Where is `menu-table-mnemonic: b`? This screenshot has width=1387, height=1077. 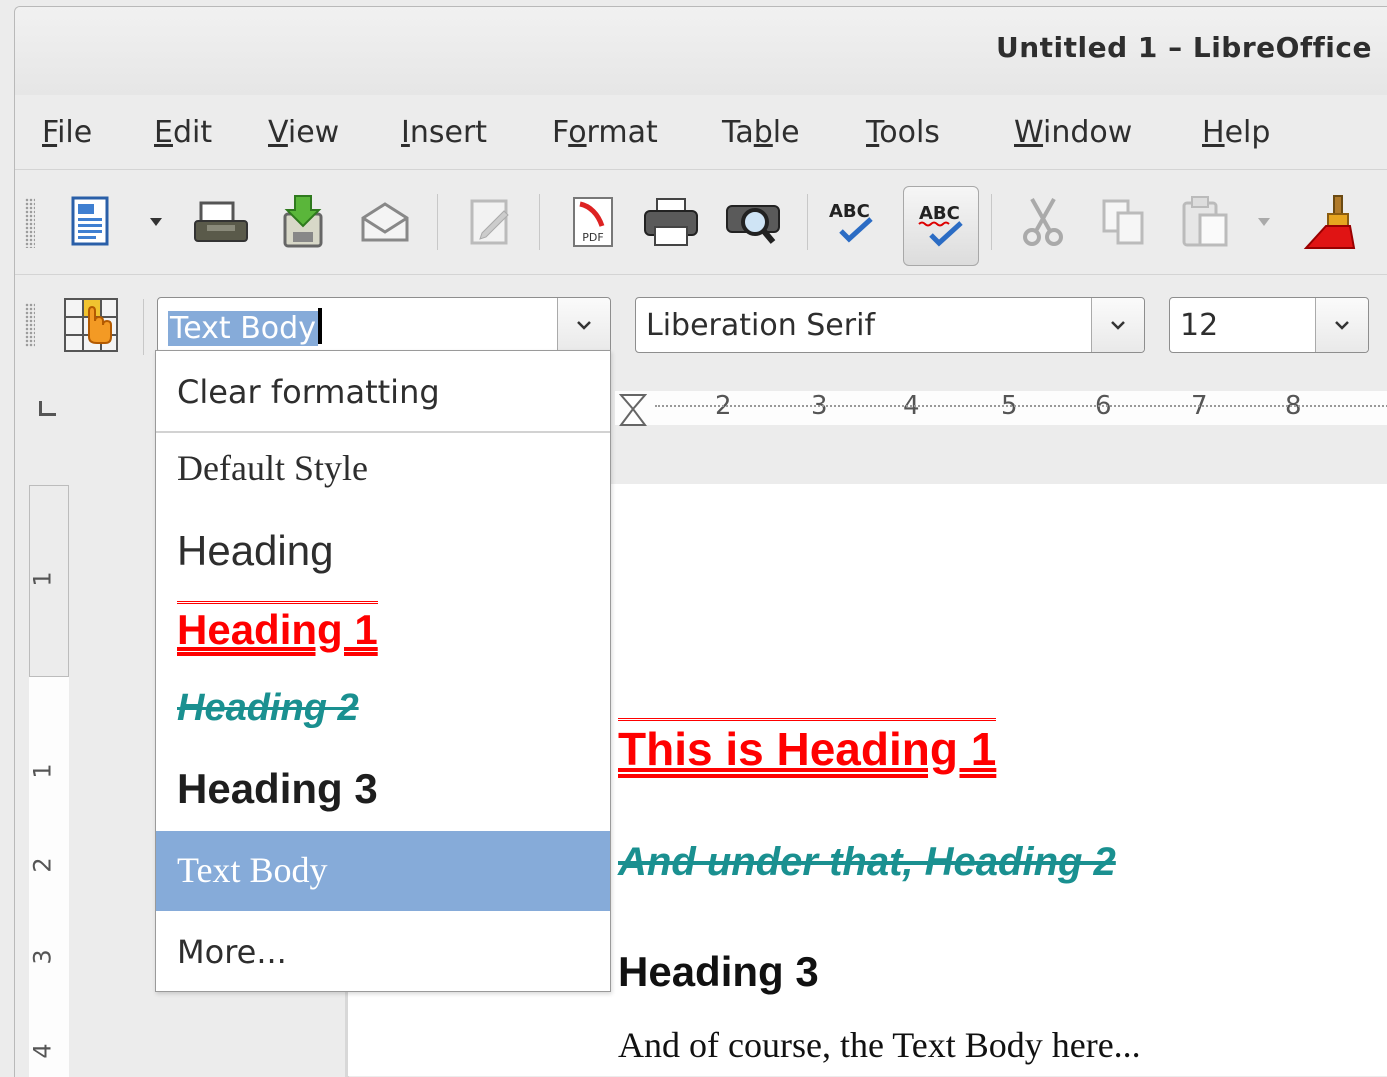
menu-table-mnemonic: b is located at coordinates (763, 132).